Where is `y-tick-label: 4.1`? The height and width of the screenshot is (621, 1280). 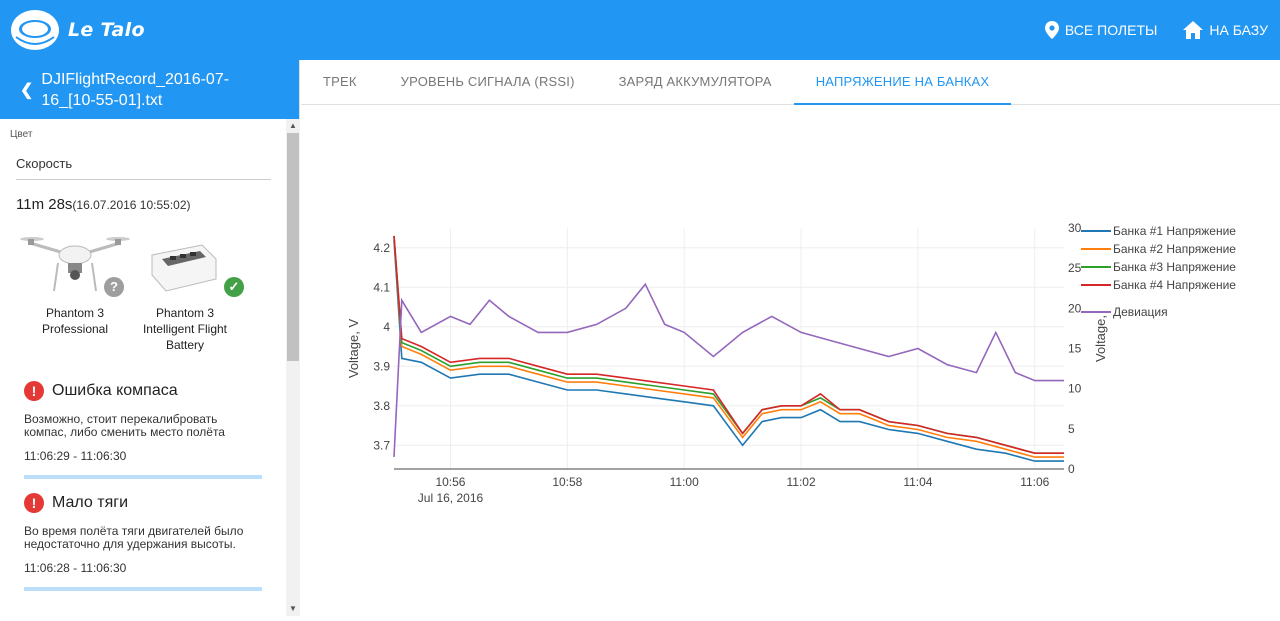
y-tick-label: 4.1 is located at coordinates (381, 287).